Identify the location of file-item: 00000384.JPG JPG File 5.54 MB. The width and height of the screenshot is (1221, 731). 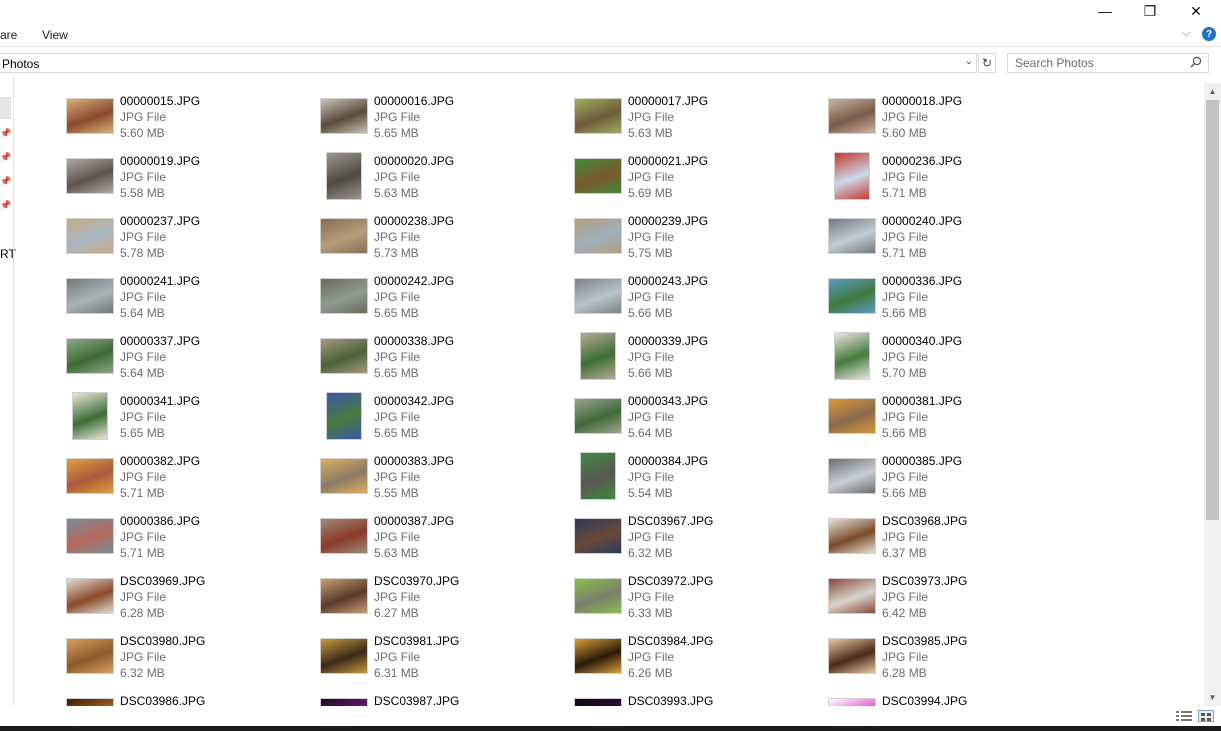
(701, 482).